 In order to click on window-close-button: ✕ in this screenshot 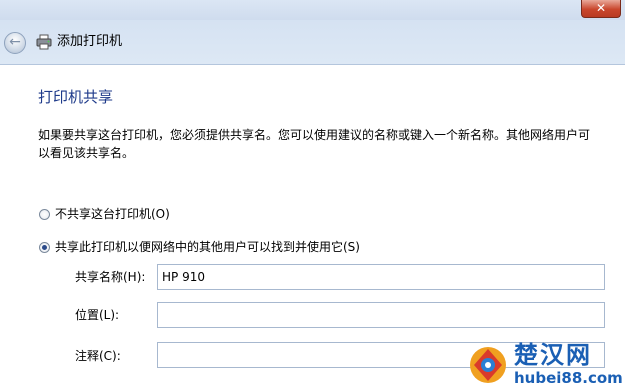, I will do `click(601, 9)`.